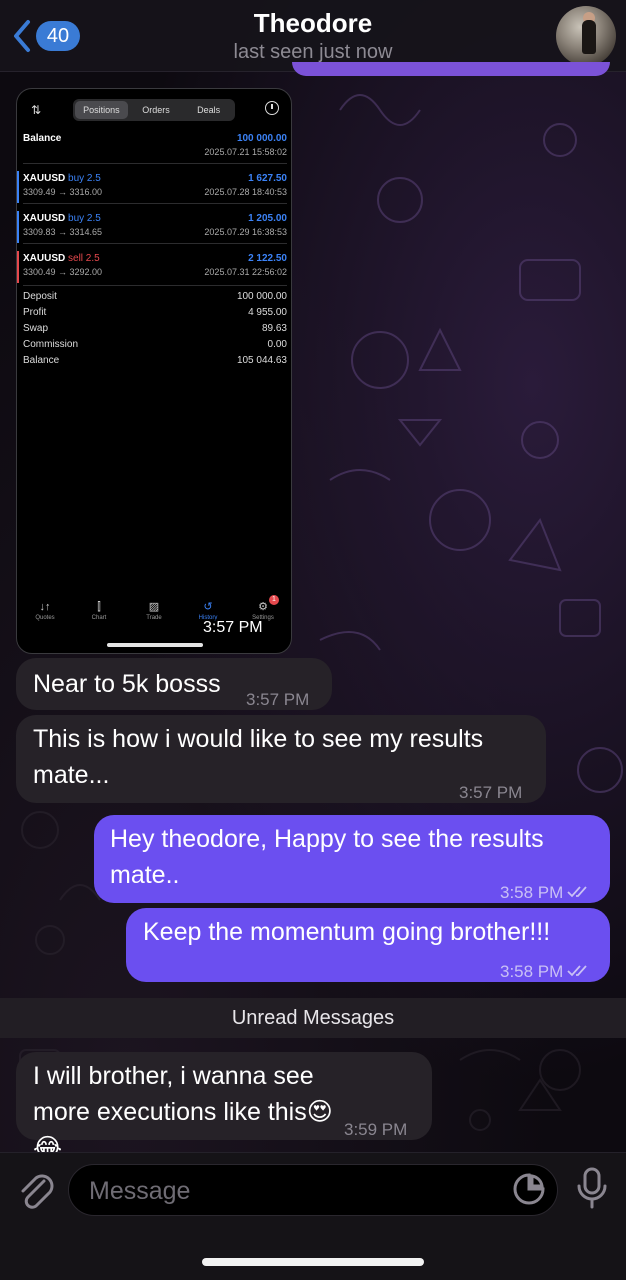 The width and height of the screenshot is (626, 1280). I want to click on chat-title: Theodore, so click(313, 23).